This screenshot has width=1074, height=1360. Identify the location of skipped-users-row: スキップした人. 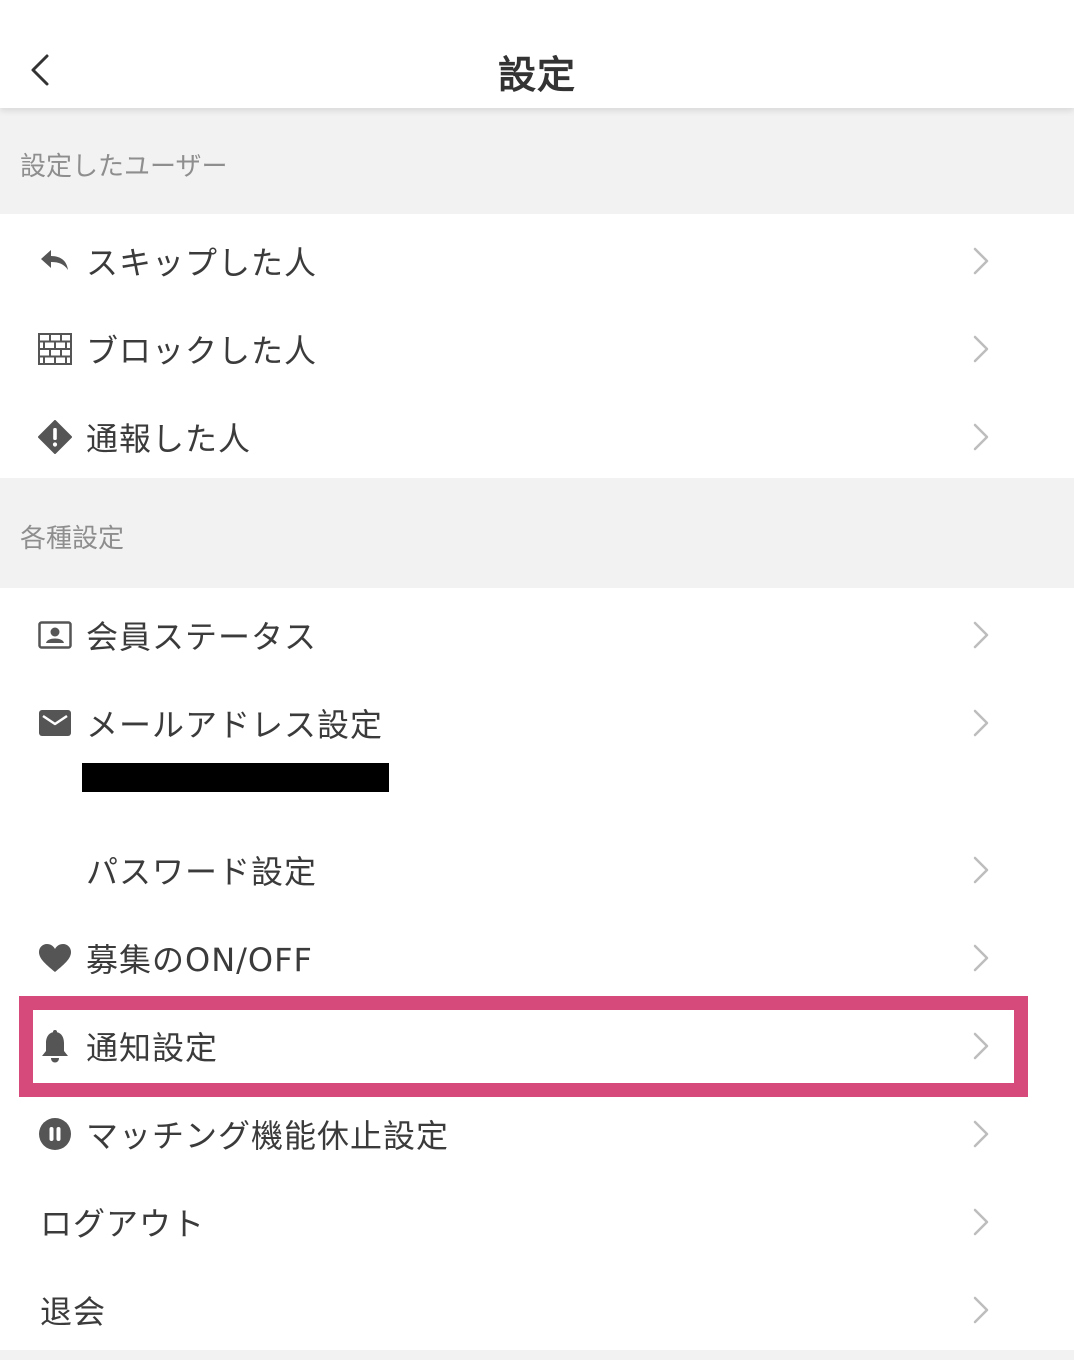
(537, 260).